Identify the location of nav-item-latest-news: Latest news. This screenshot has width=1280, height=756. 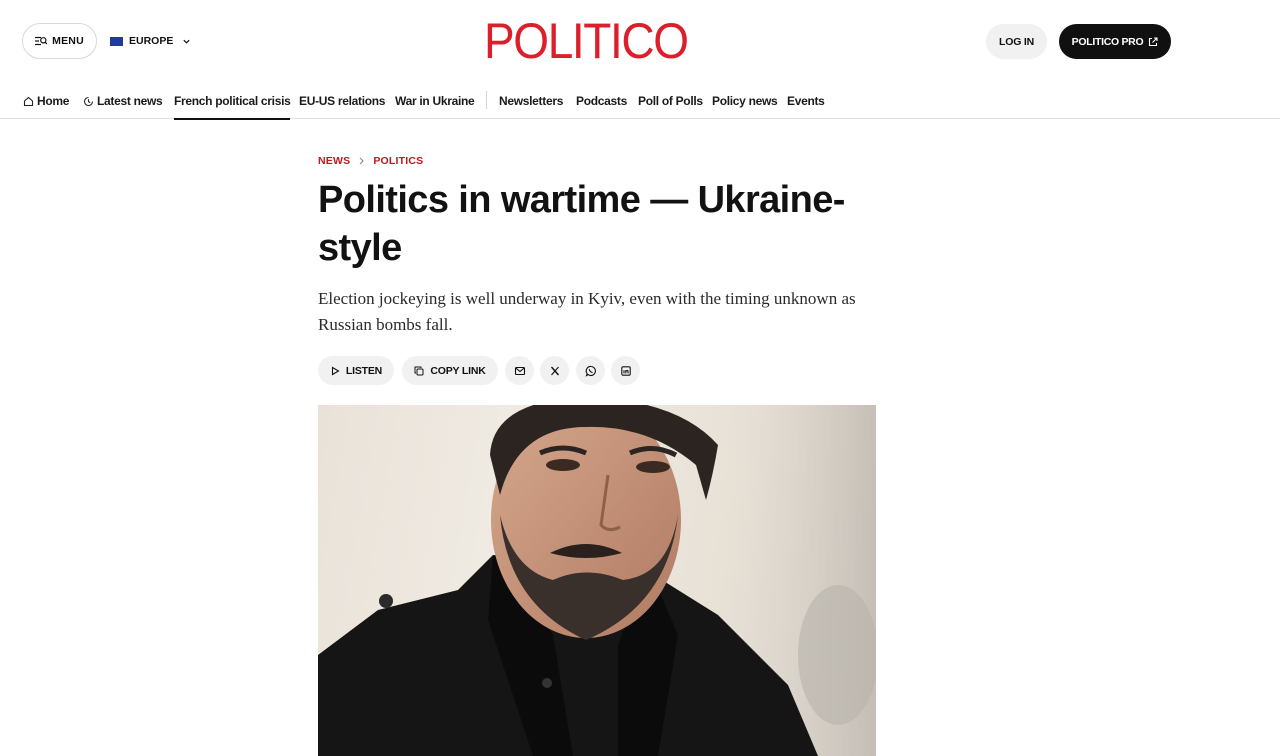
(123, 101).